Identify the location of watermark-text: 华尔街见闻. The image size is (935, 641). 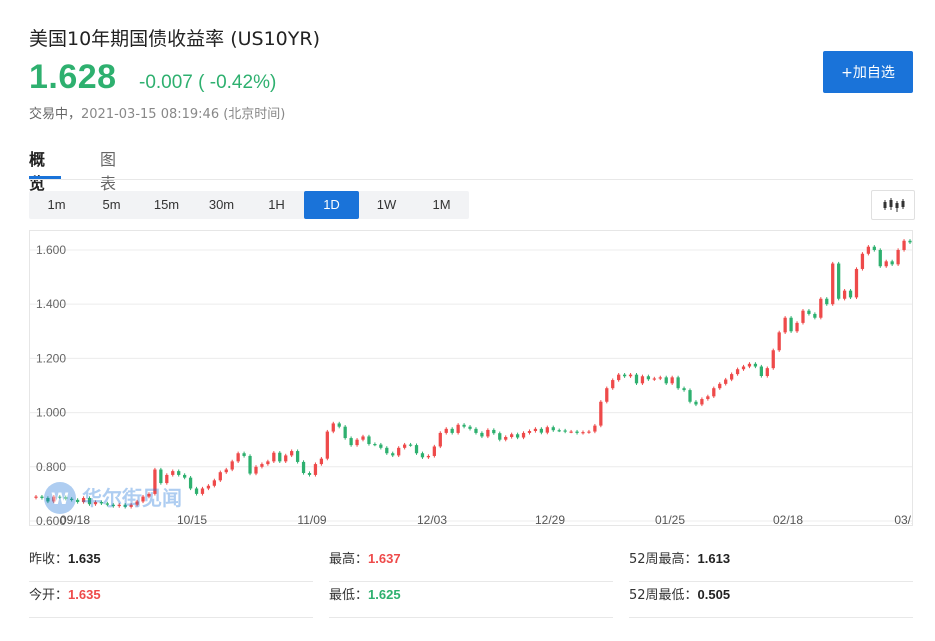
(132, 498).